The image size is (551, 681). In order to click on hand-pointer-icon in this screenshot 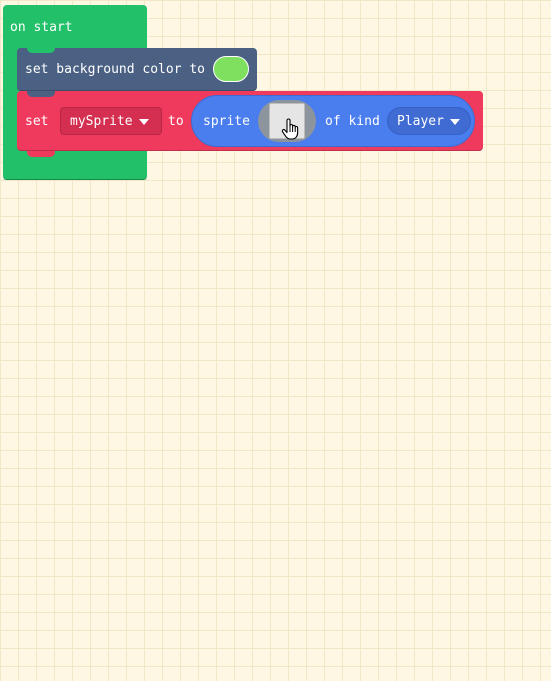, I will do `click(290, 129)`.